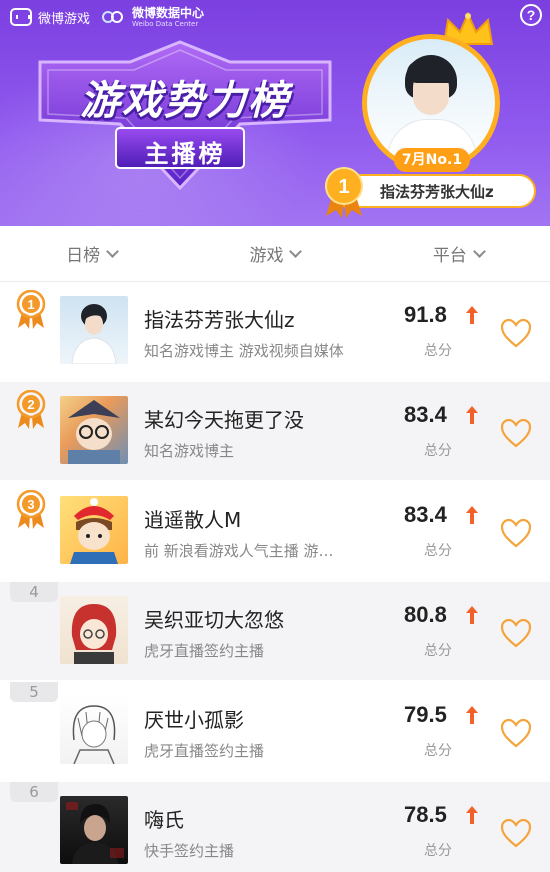 This screenshot has width=550, height=872. I want to click on medal-icon: 3, so click(31, 509).